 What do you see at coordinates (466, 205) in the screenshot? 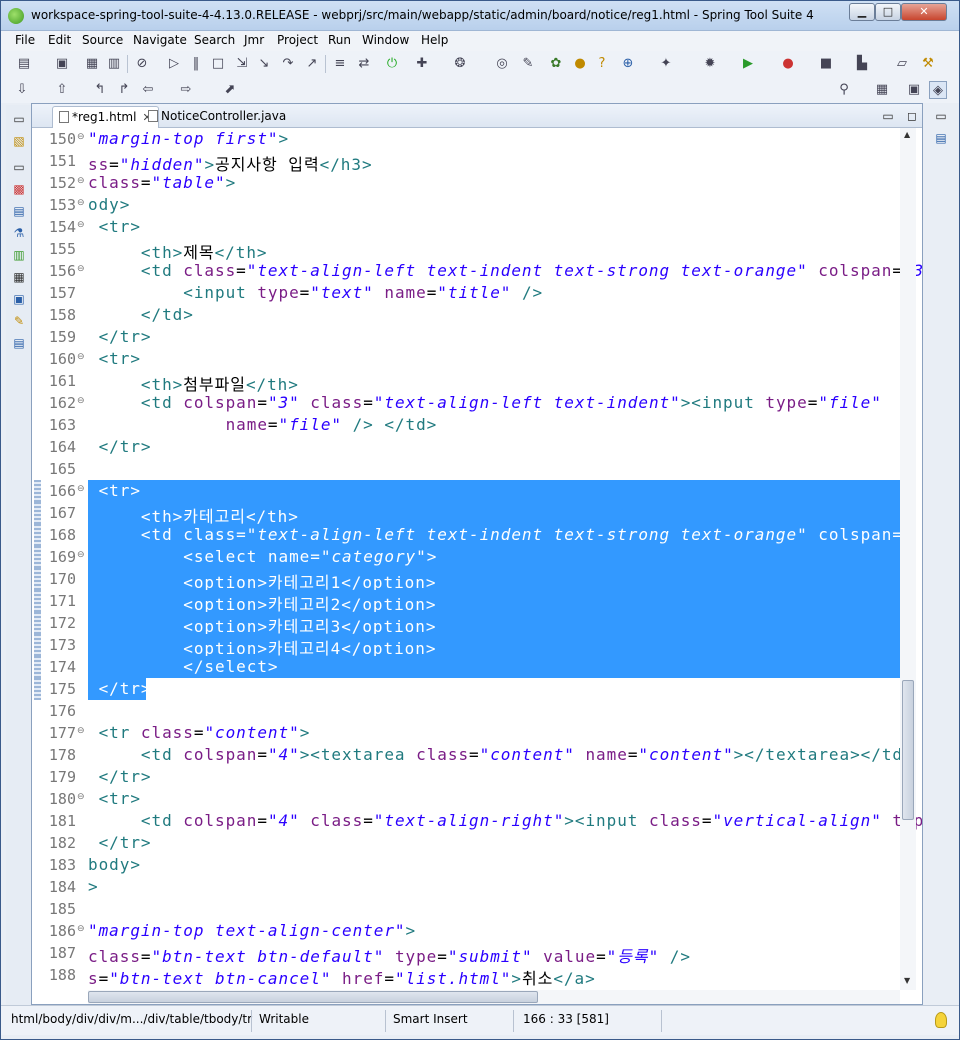
I see `code-line: 153 ⊖ ody>` at bounding box center [466, 205].